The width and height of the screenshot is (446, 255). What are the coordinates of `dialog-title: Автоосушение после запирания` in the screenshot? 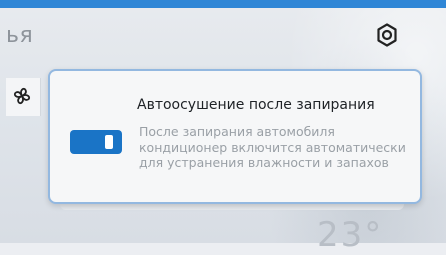 It's located at (256, 105).